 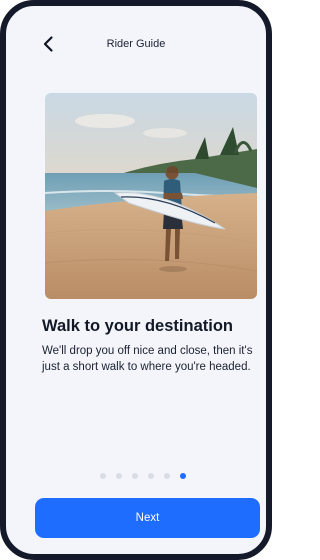 I want to click on onboarding-heading: Walk to your destination, so click(x=137, y=326).